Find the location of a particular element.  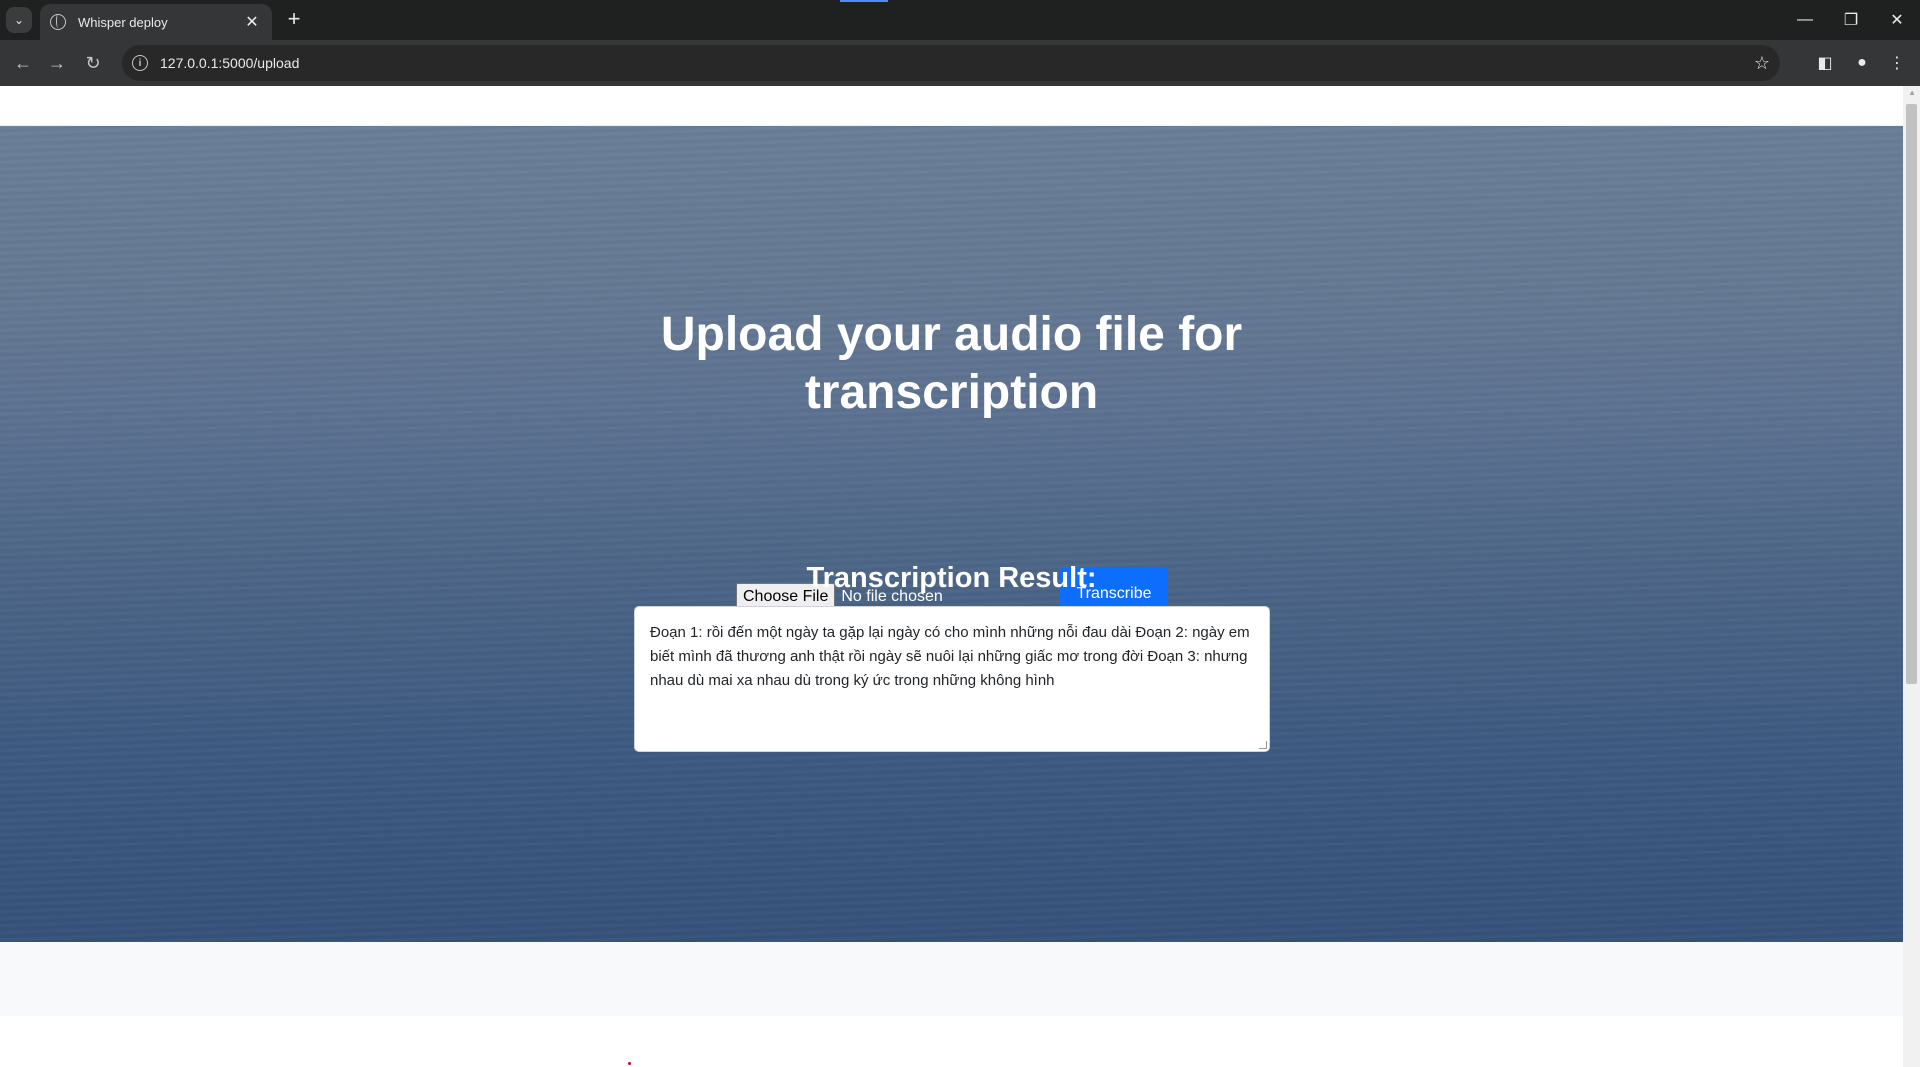

vertical-scrollbar: ▲ is located at coordinates (1911, 576).